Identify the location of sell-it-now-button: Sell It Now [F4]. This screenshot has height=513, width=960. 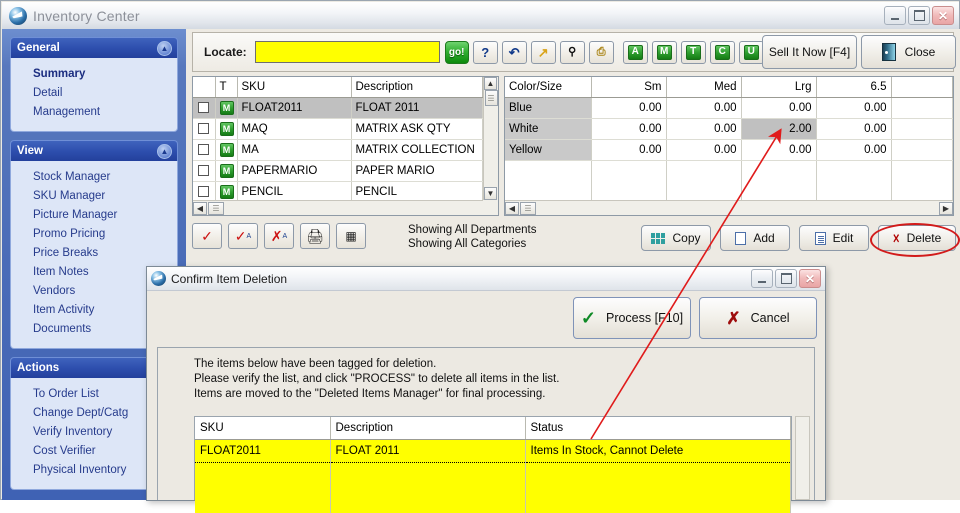
(809, 52).